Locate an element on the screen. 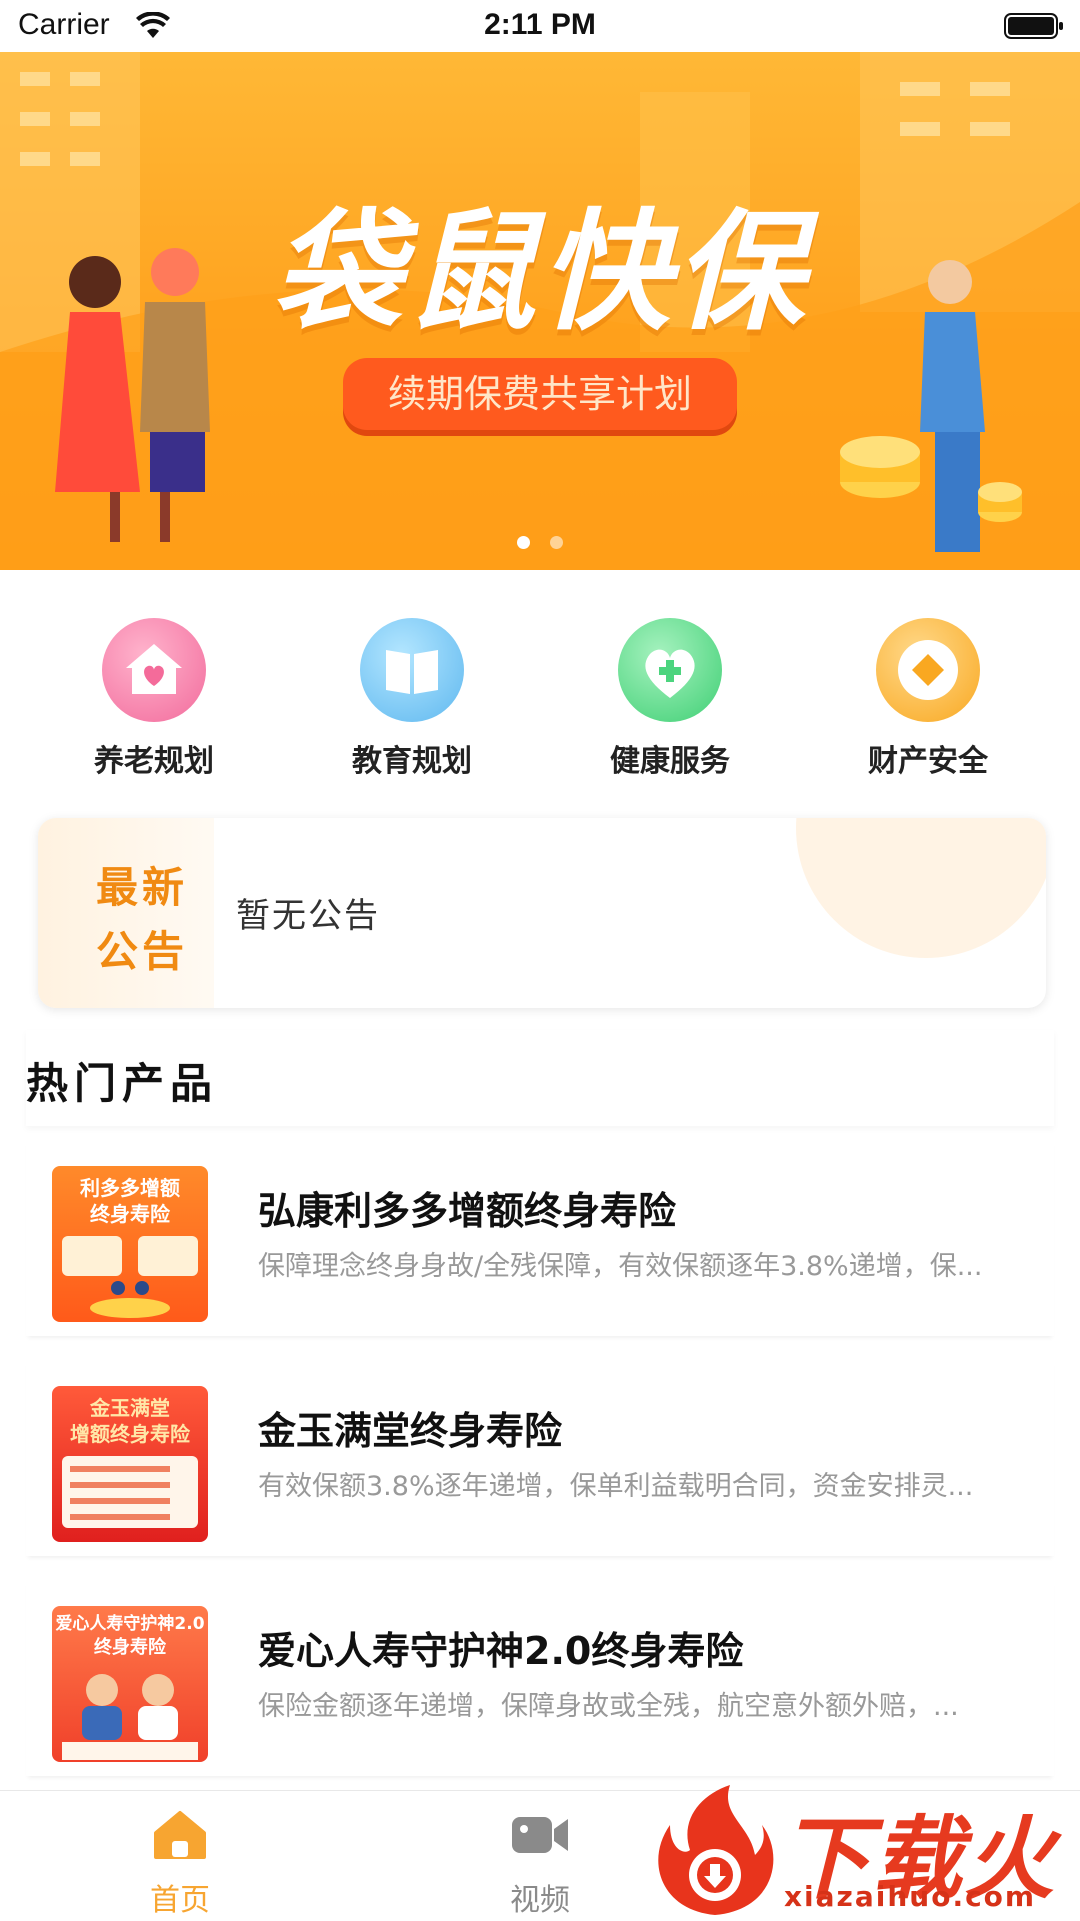 The width and height of the screenshot is (1080, 1921). book-icon is located at coordinates (412, 670).